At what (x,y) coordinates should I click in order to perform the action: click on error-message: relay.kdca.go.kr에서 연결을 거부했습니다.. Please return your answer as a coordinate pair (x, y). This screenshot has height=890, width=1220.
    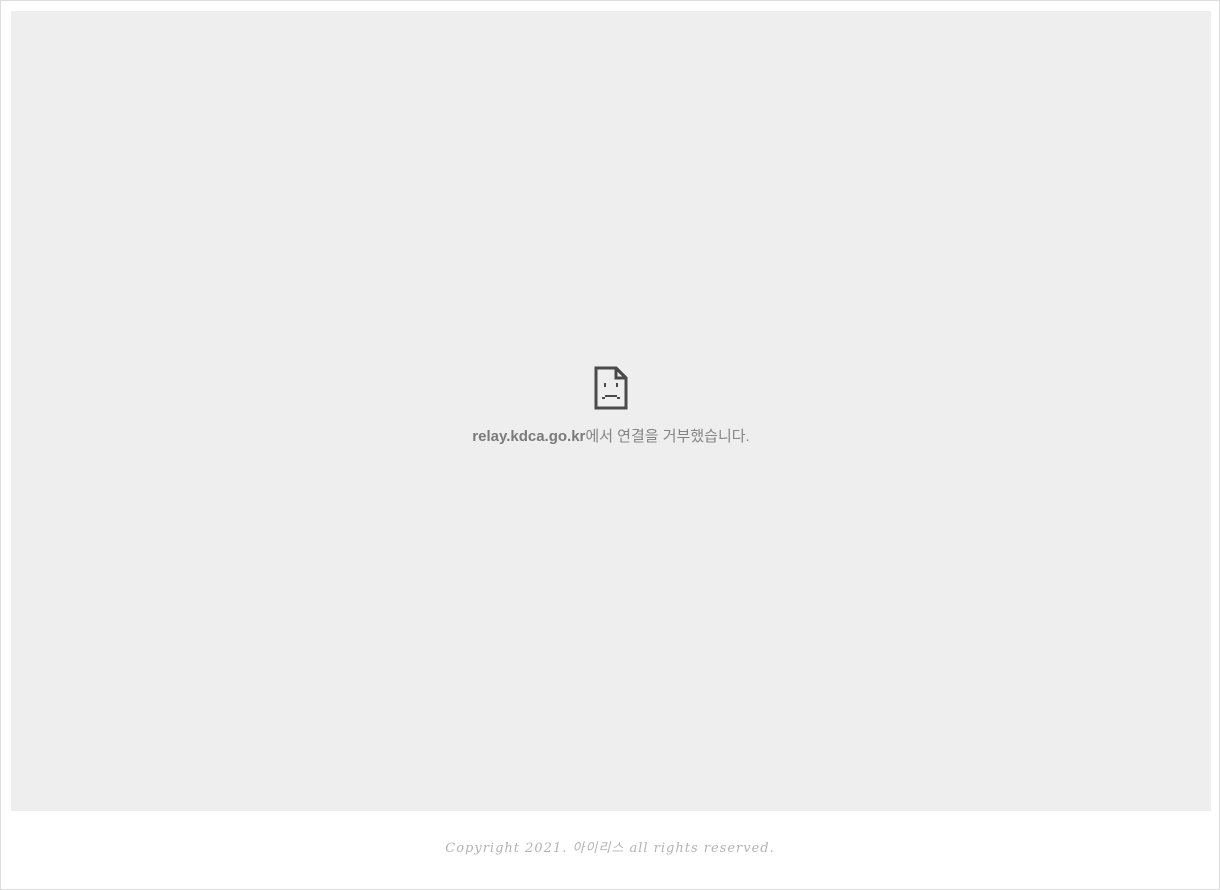
    Looking at the image, I should click on (611, 435).